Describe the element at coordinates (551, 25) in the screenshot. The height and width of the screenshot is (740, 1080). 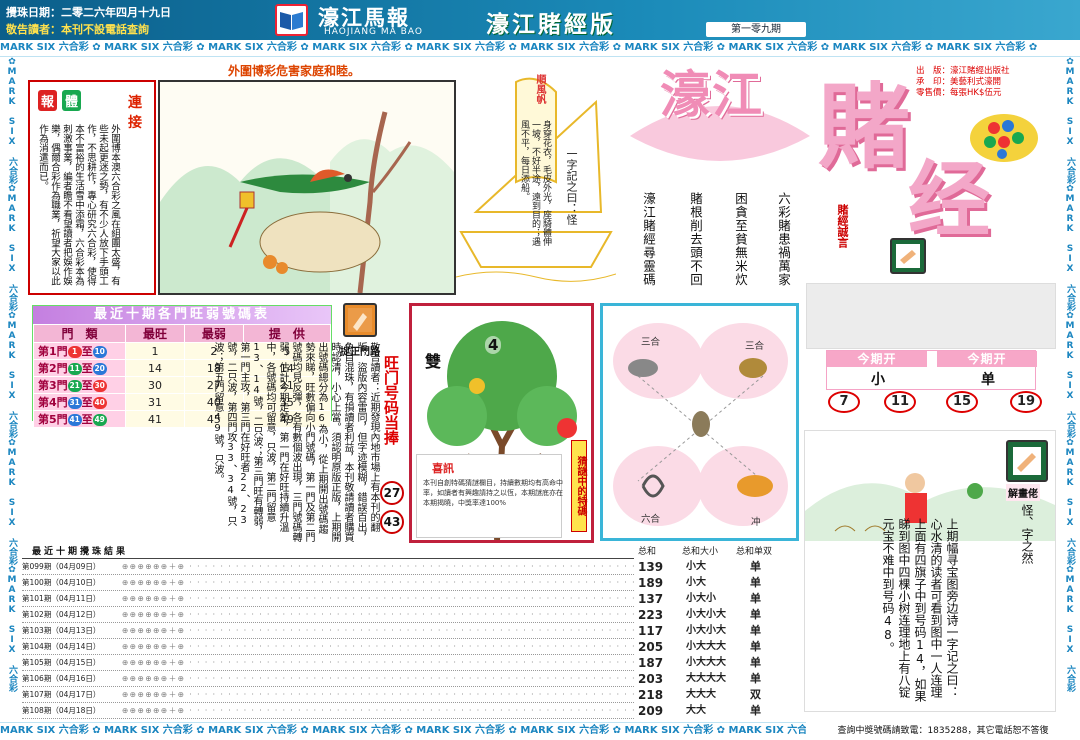
I see `edition-title: 濠江賭經版` at that location.